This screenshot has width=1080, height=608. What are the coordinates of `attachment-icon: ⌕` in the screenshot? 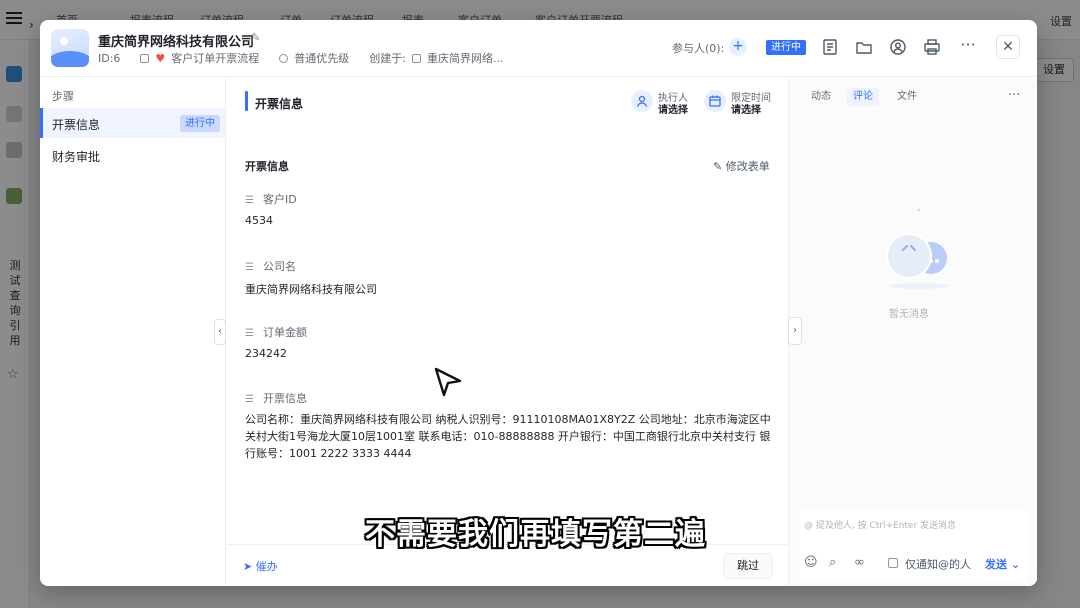 It's located at (832, 562).